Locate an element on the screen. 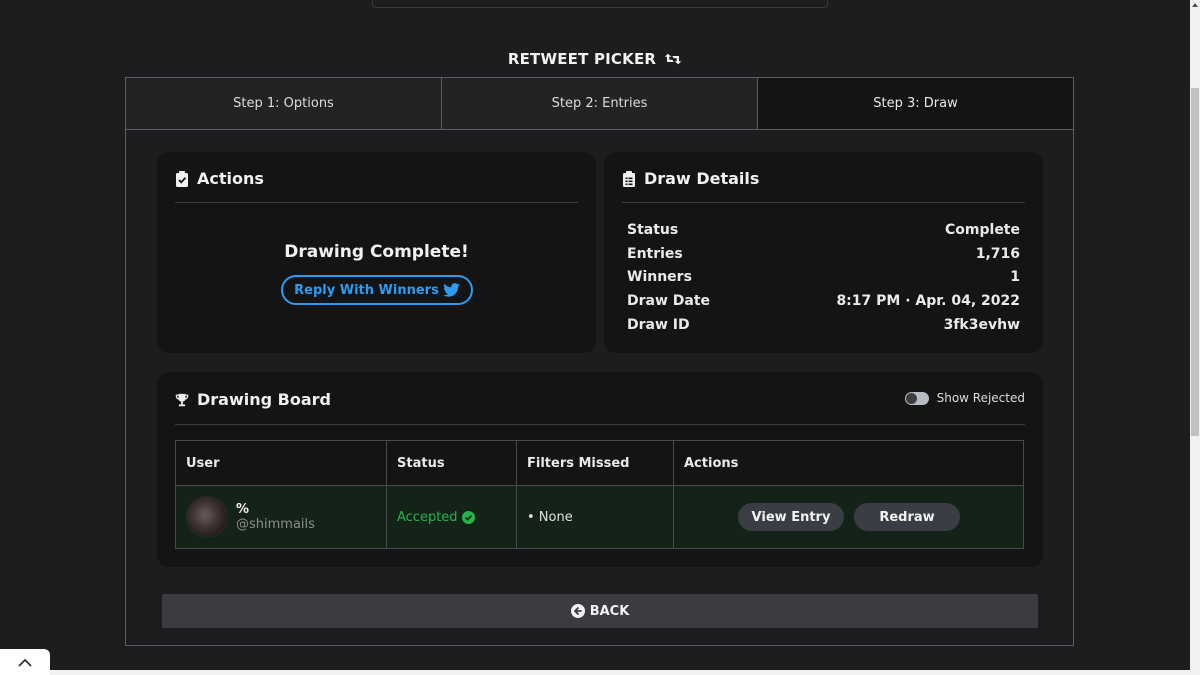 The height and width of the screenshot is (675, 1200). table-header-row: User Status Filters Missed Actions is located at coordinates (599, 463).